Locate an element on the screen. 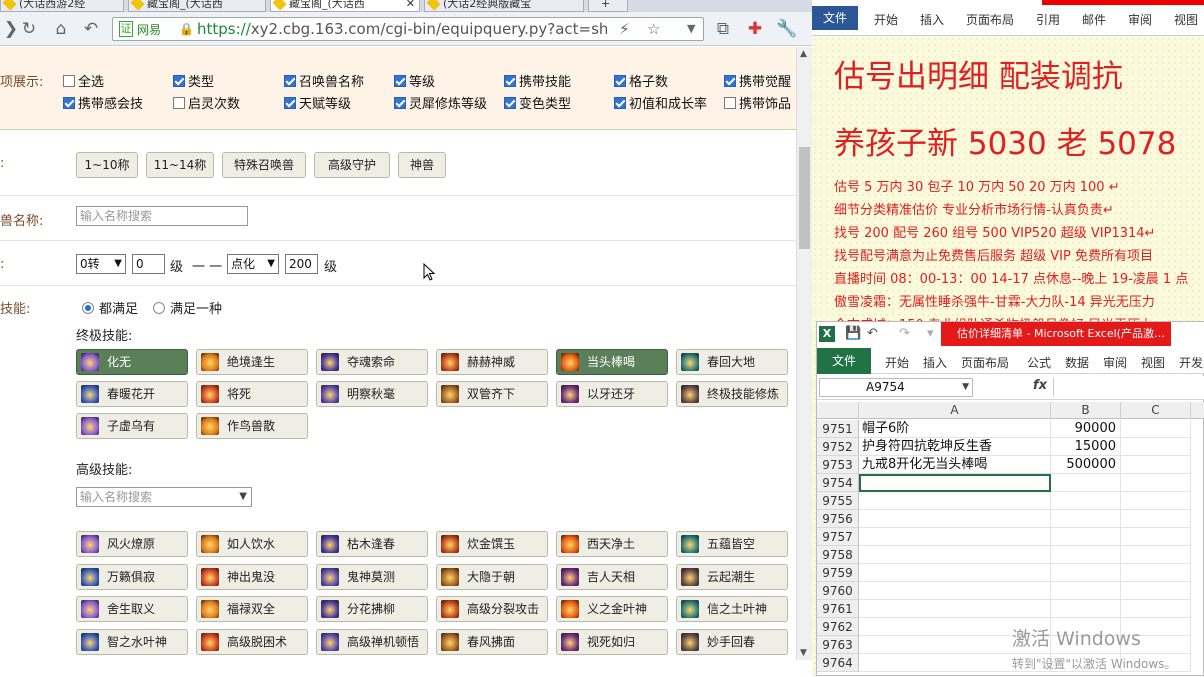  checkbox-level: 等级 is located at coordinates (414, 80).